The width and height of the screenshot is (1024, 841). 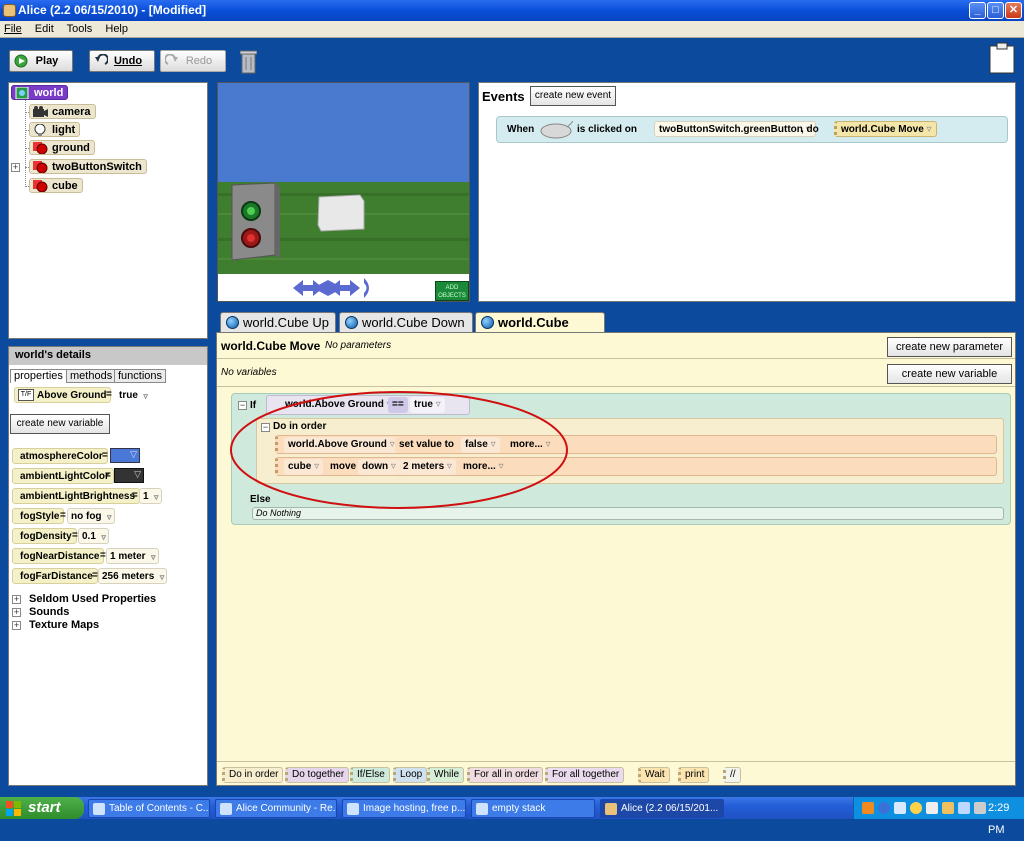 What do you see at coordinates (916, 808) in the screenshot?
I see `tray-info-icon` at bounding box center [916, 808].